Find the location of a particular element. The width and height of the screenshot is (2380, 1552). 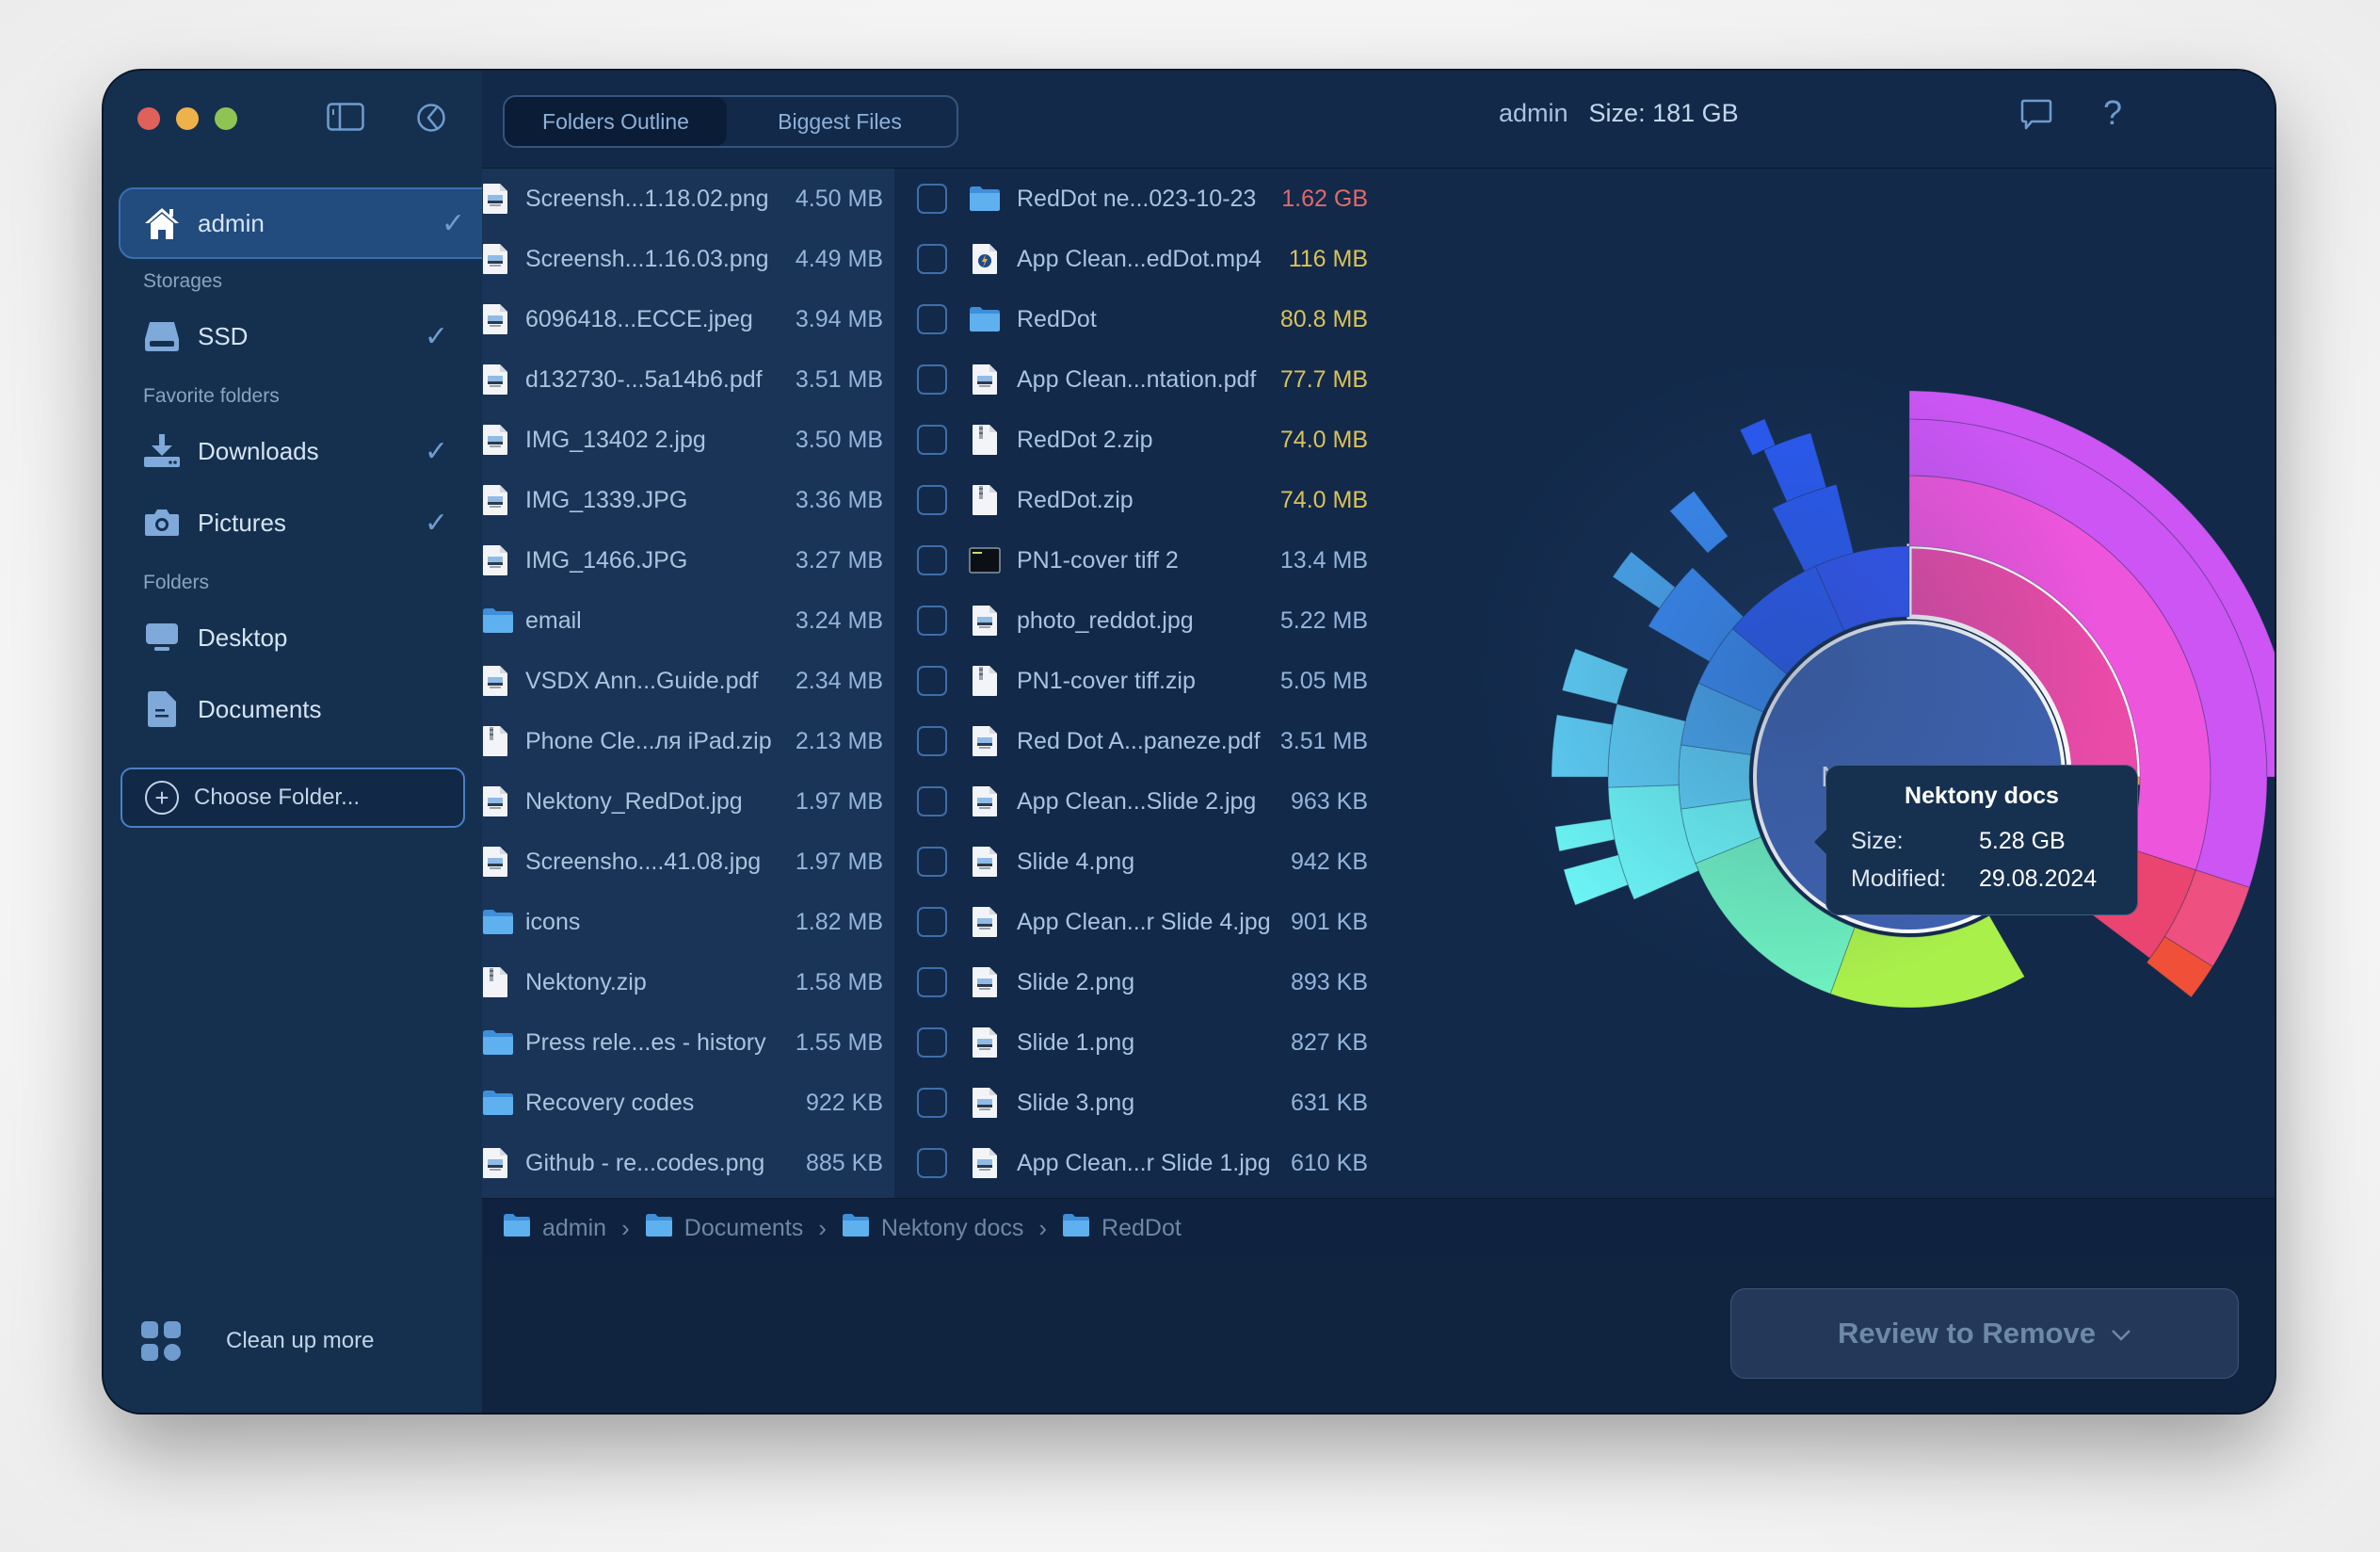

review-to-remove-button: Review to Remove is located at coordinates (1985, 1333).